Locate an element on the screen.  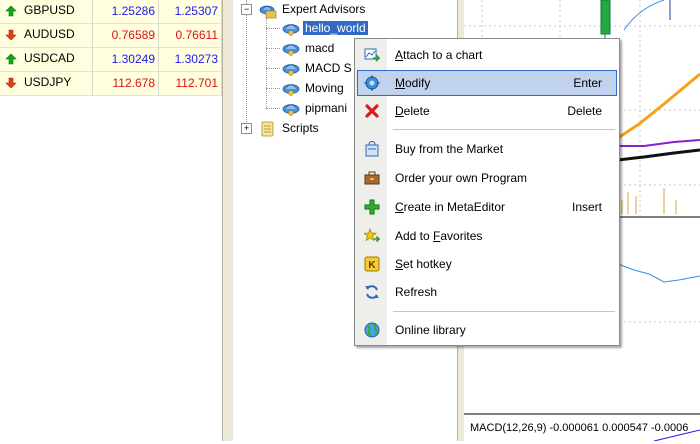
macd-indicator-label: MACD(12,26,9) -0.000061 0.000547 -0.0006 is located at coordinates (579, 428).